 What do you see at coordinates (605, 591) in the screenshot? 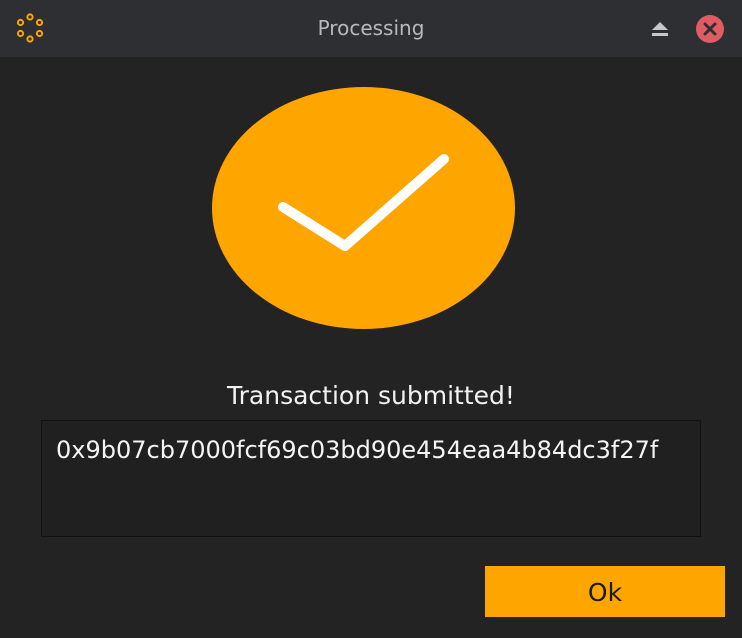
I see `ok-button: Ok` at bounding box center [605, 591].